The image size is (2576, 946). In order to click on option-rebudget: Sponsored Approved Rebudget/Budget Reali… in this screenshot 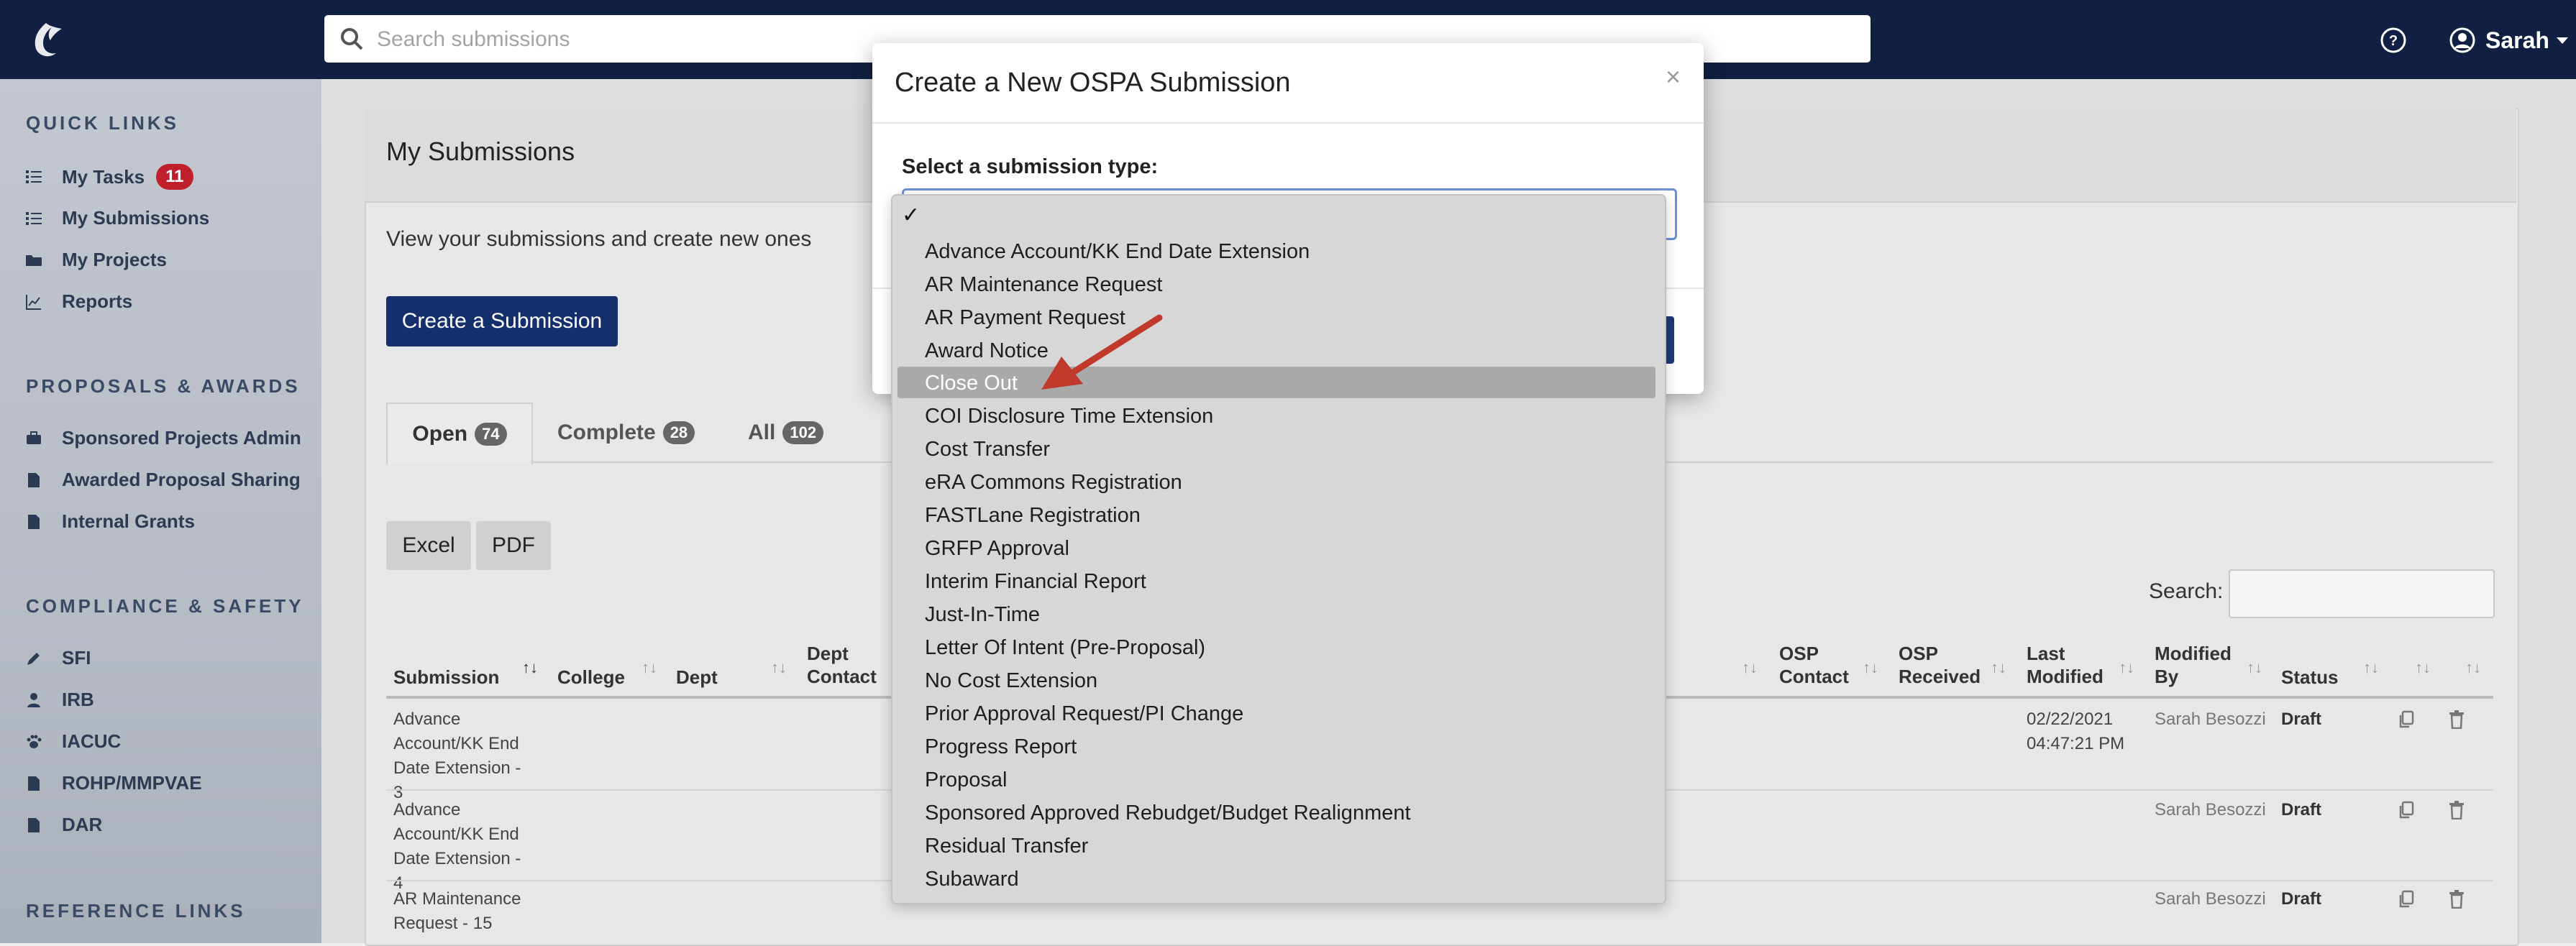, I will do `click(1168, 813)`.